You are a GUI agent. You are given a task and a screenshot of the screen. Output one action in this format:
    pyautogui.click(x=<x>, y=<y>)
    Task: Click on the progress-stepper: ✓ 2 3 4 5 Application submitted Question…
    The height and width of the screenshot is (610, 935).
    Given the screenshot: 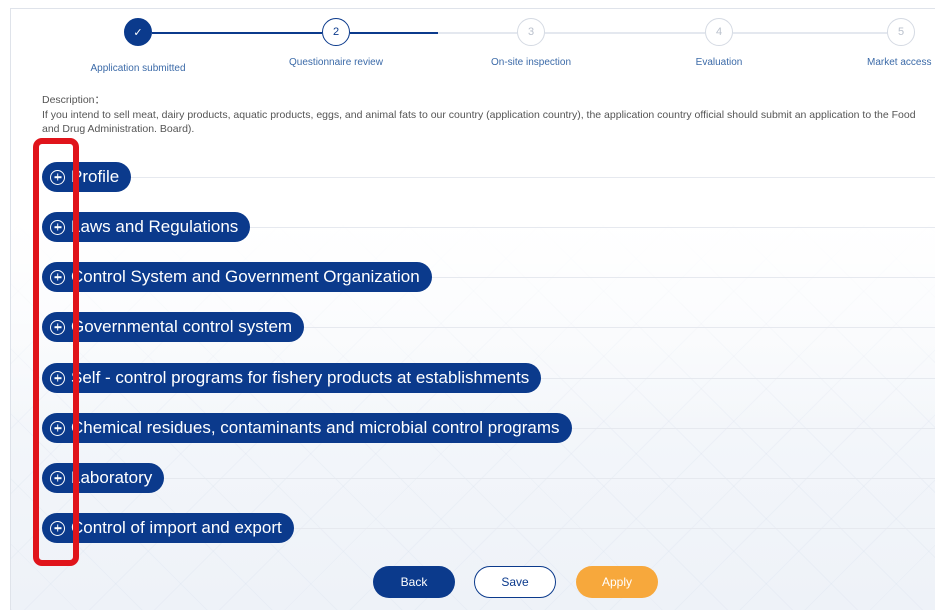 What is the action you would take?
    pyautogui.click(x=467, y=40)
    